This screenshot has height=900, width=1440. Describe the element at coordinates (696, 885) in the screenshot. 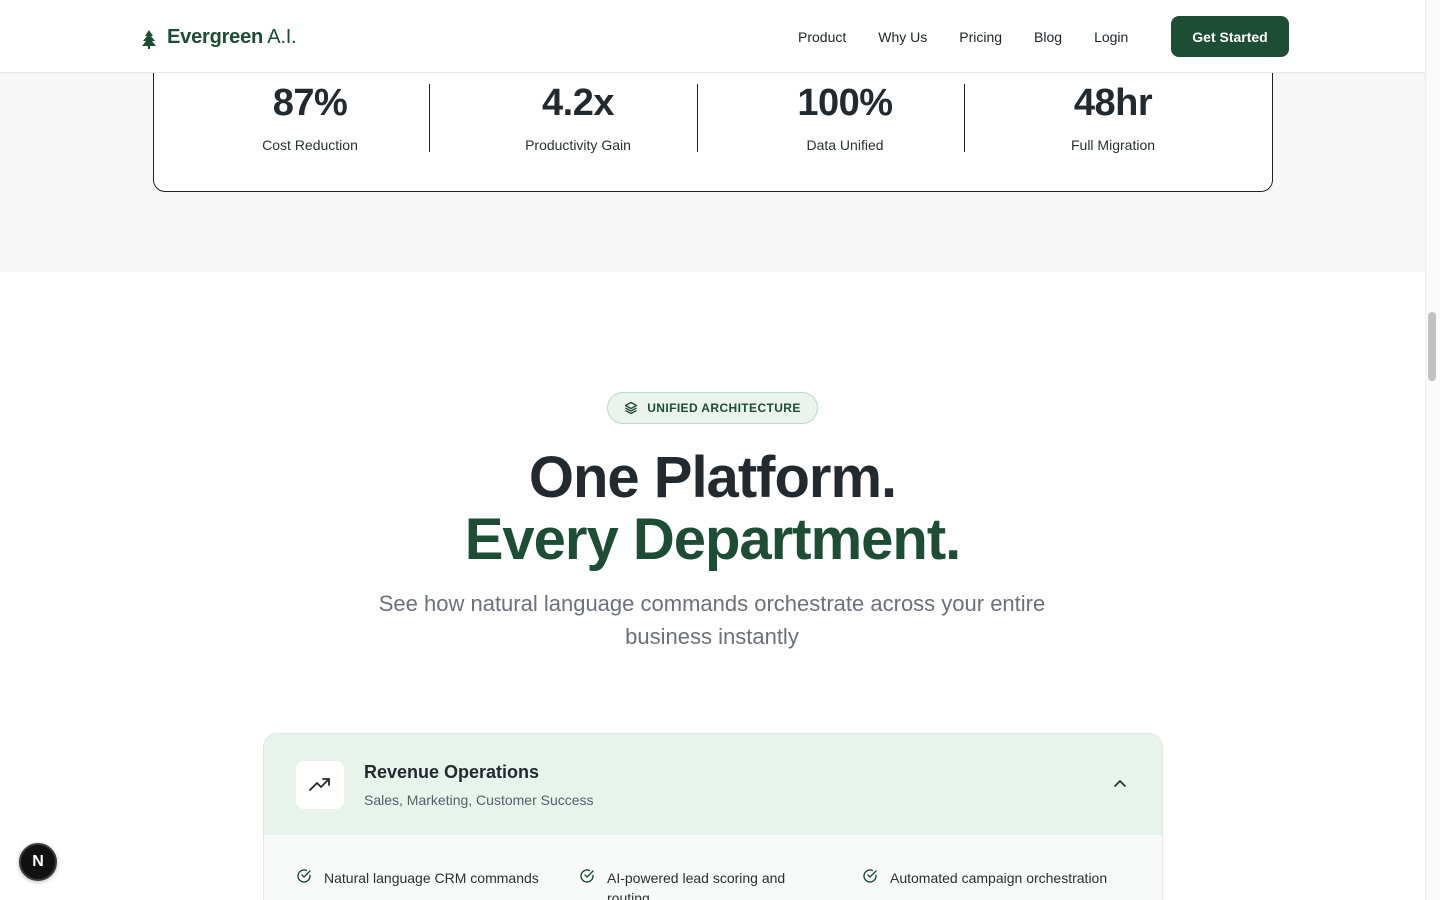

I see `feature-label: AI-powered lead scoring and routing` at that location.